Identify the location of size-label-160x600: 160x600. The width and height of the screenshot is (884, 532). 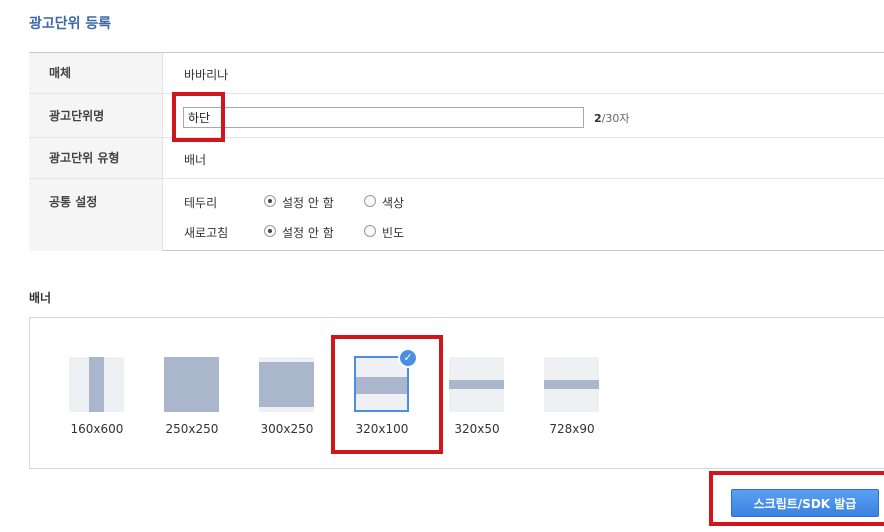
(97, 429).